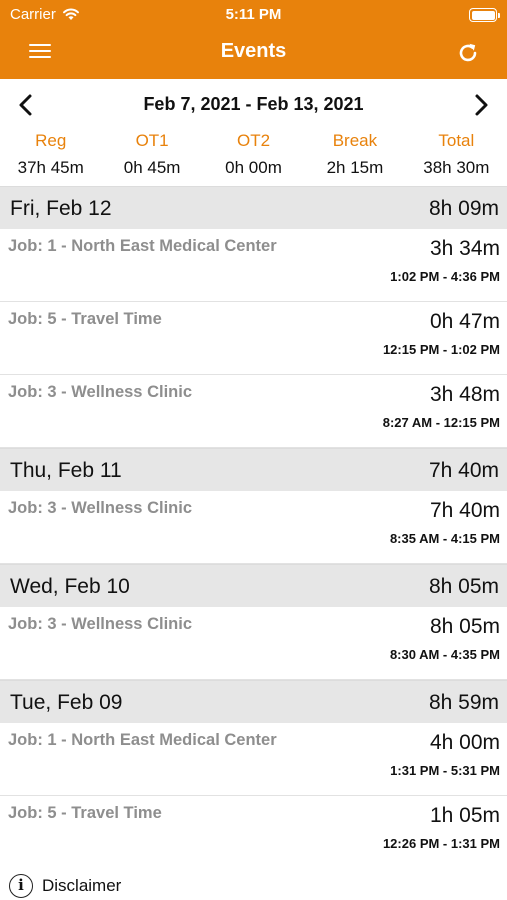  I want to click on event-duration: 3h 48m, so click(464, 394).